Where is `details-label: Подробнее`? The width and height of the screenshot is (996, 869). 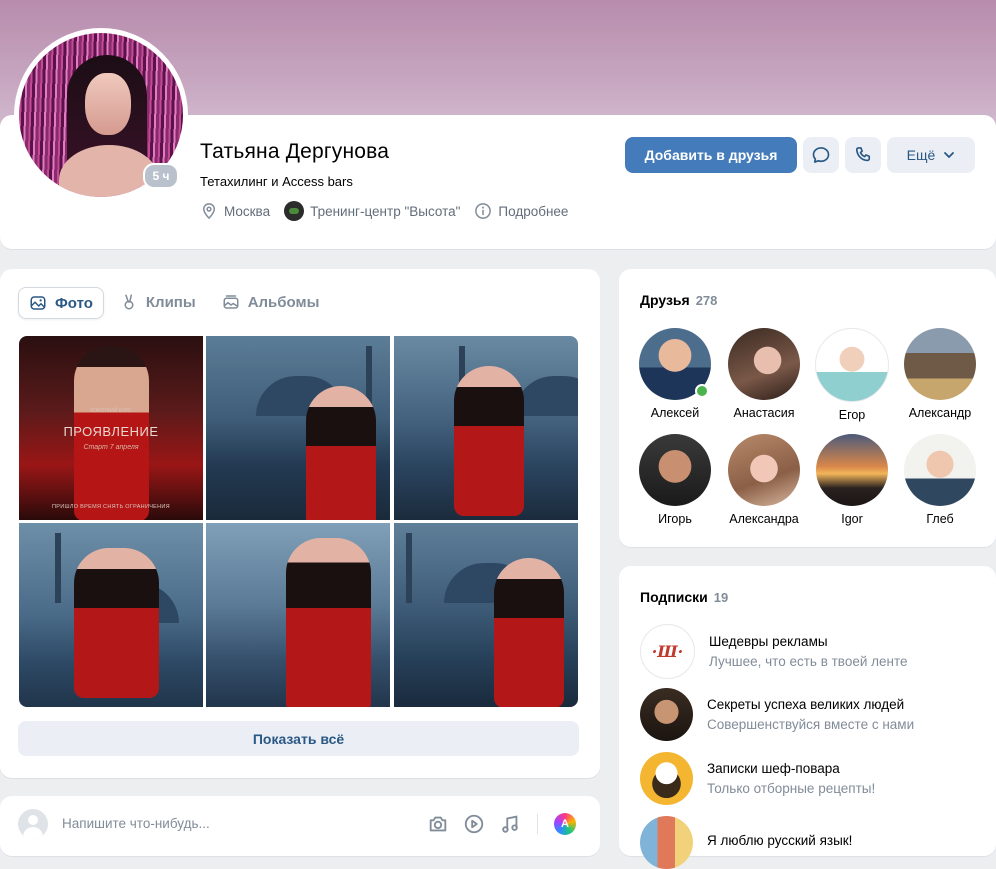 details-label: Подробнее is located at coordinates (533, 211).